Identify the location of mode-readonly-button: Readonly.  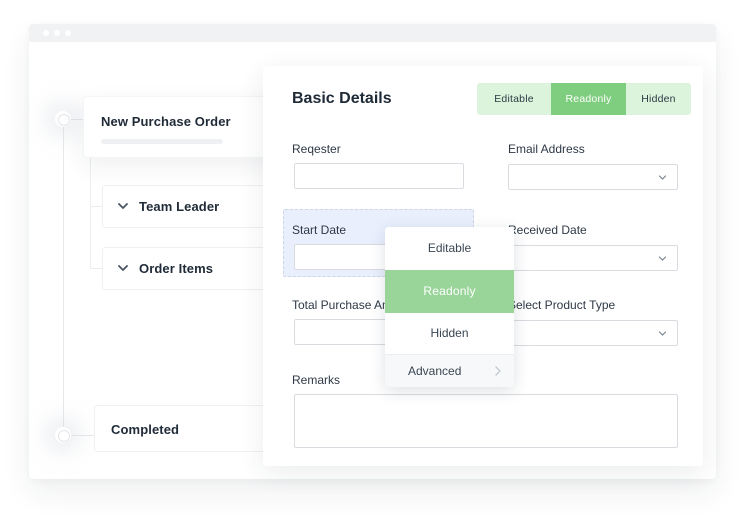
(588, 99).